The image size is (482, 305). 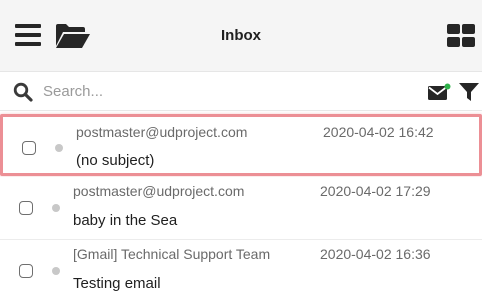 What do you see at coordinates (447, 86) in the screenshot?
I see `new-mail-badge` at bounding box center [447, 86].